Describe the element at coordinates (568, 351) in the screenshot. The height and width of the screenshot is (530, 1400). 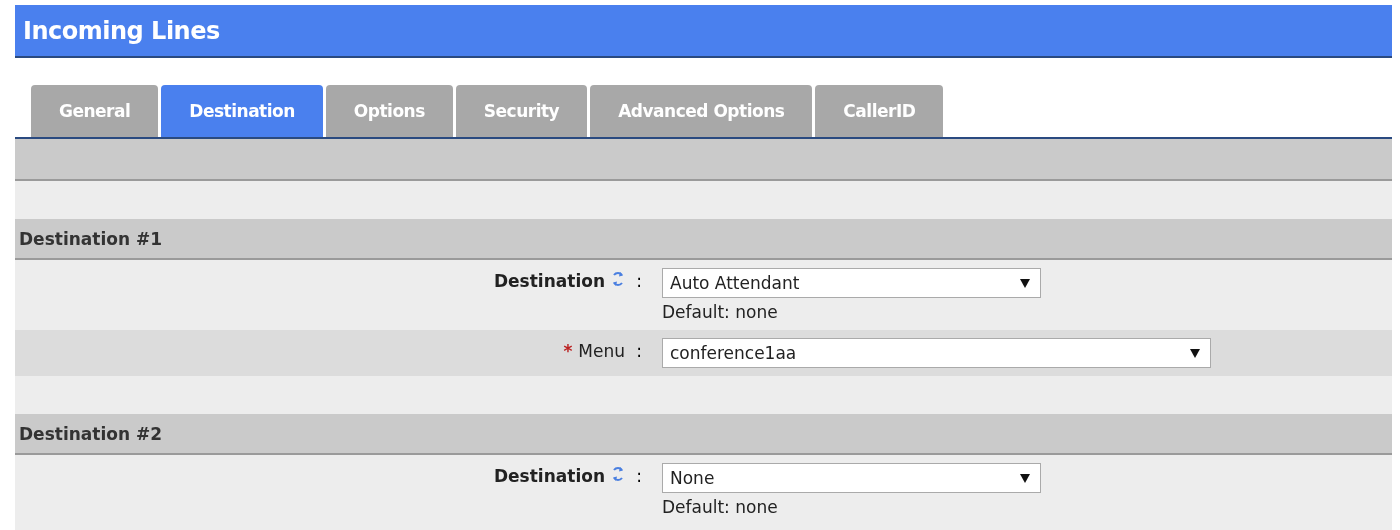
I see `required-mark: *` at that location.